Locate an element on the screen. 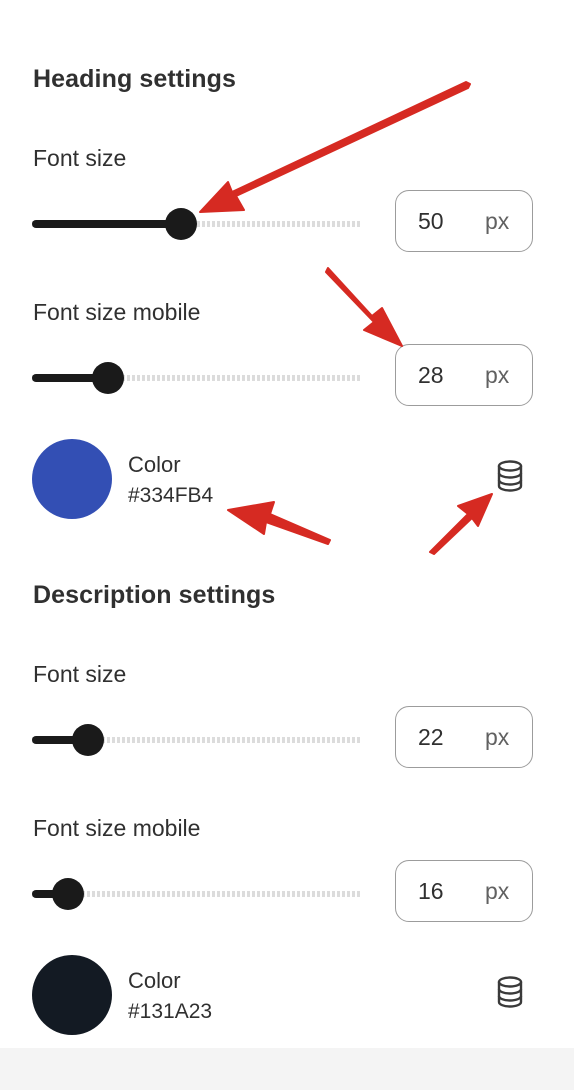  description-color-hex: #131A23 is located at coordinates (170, 1011).